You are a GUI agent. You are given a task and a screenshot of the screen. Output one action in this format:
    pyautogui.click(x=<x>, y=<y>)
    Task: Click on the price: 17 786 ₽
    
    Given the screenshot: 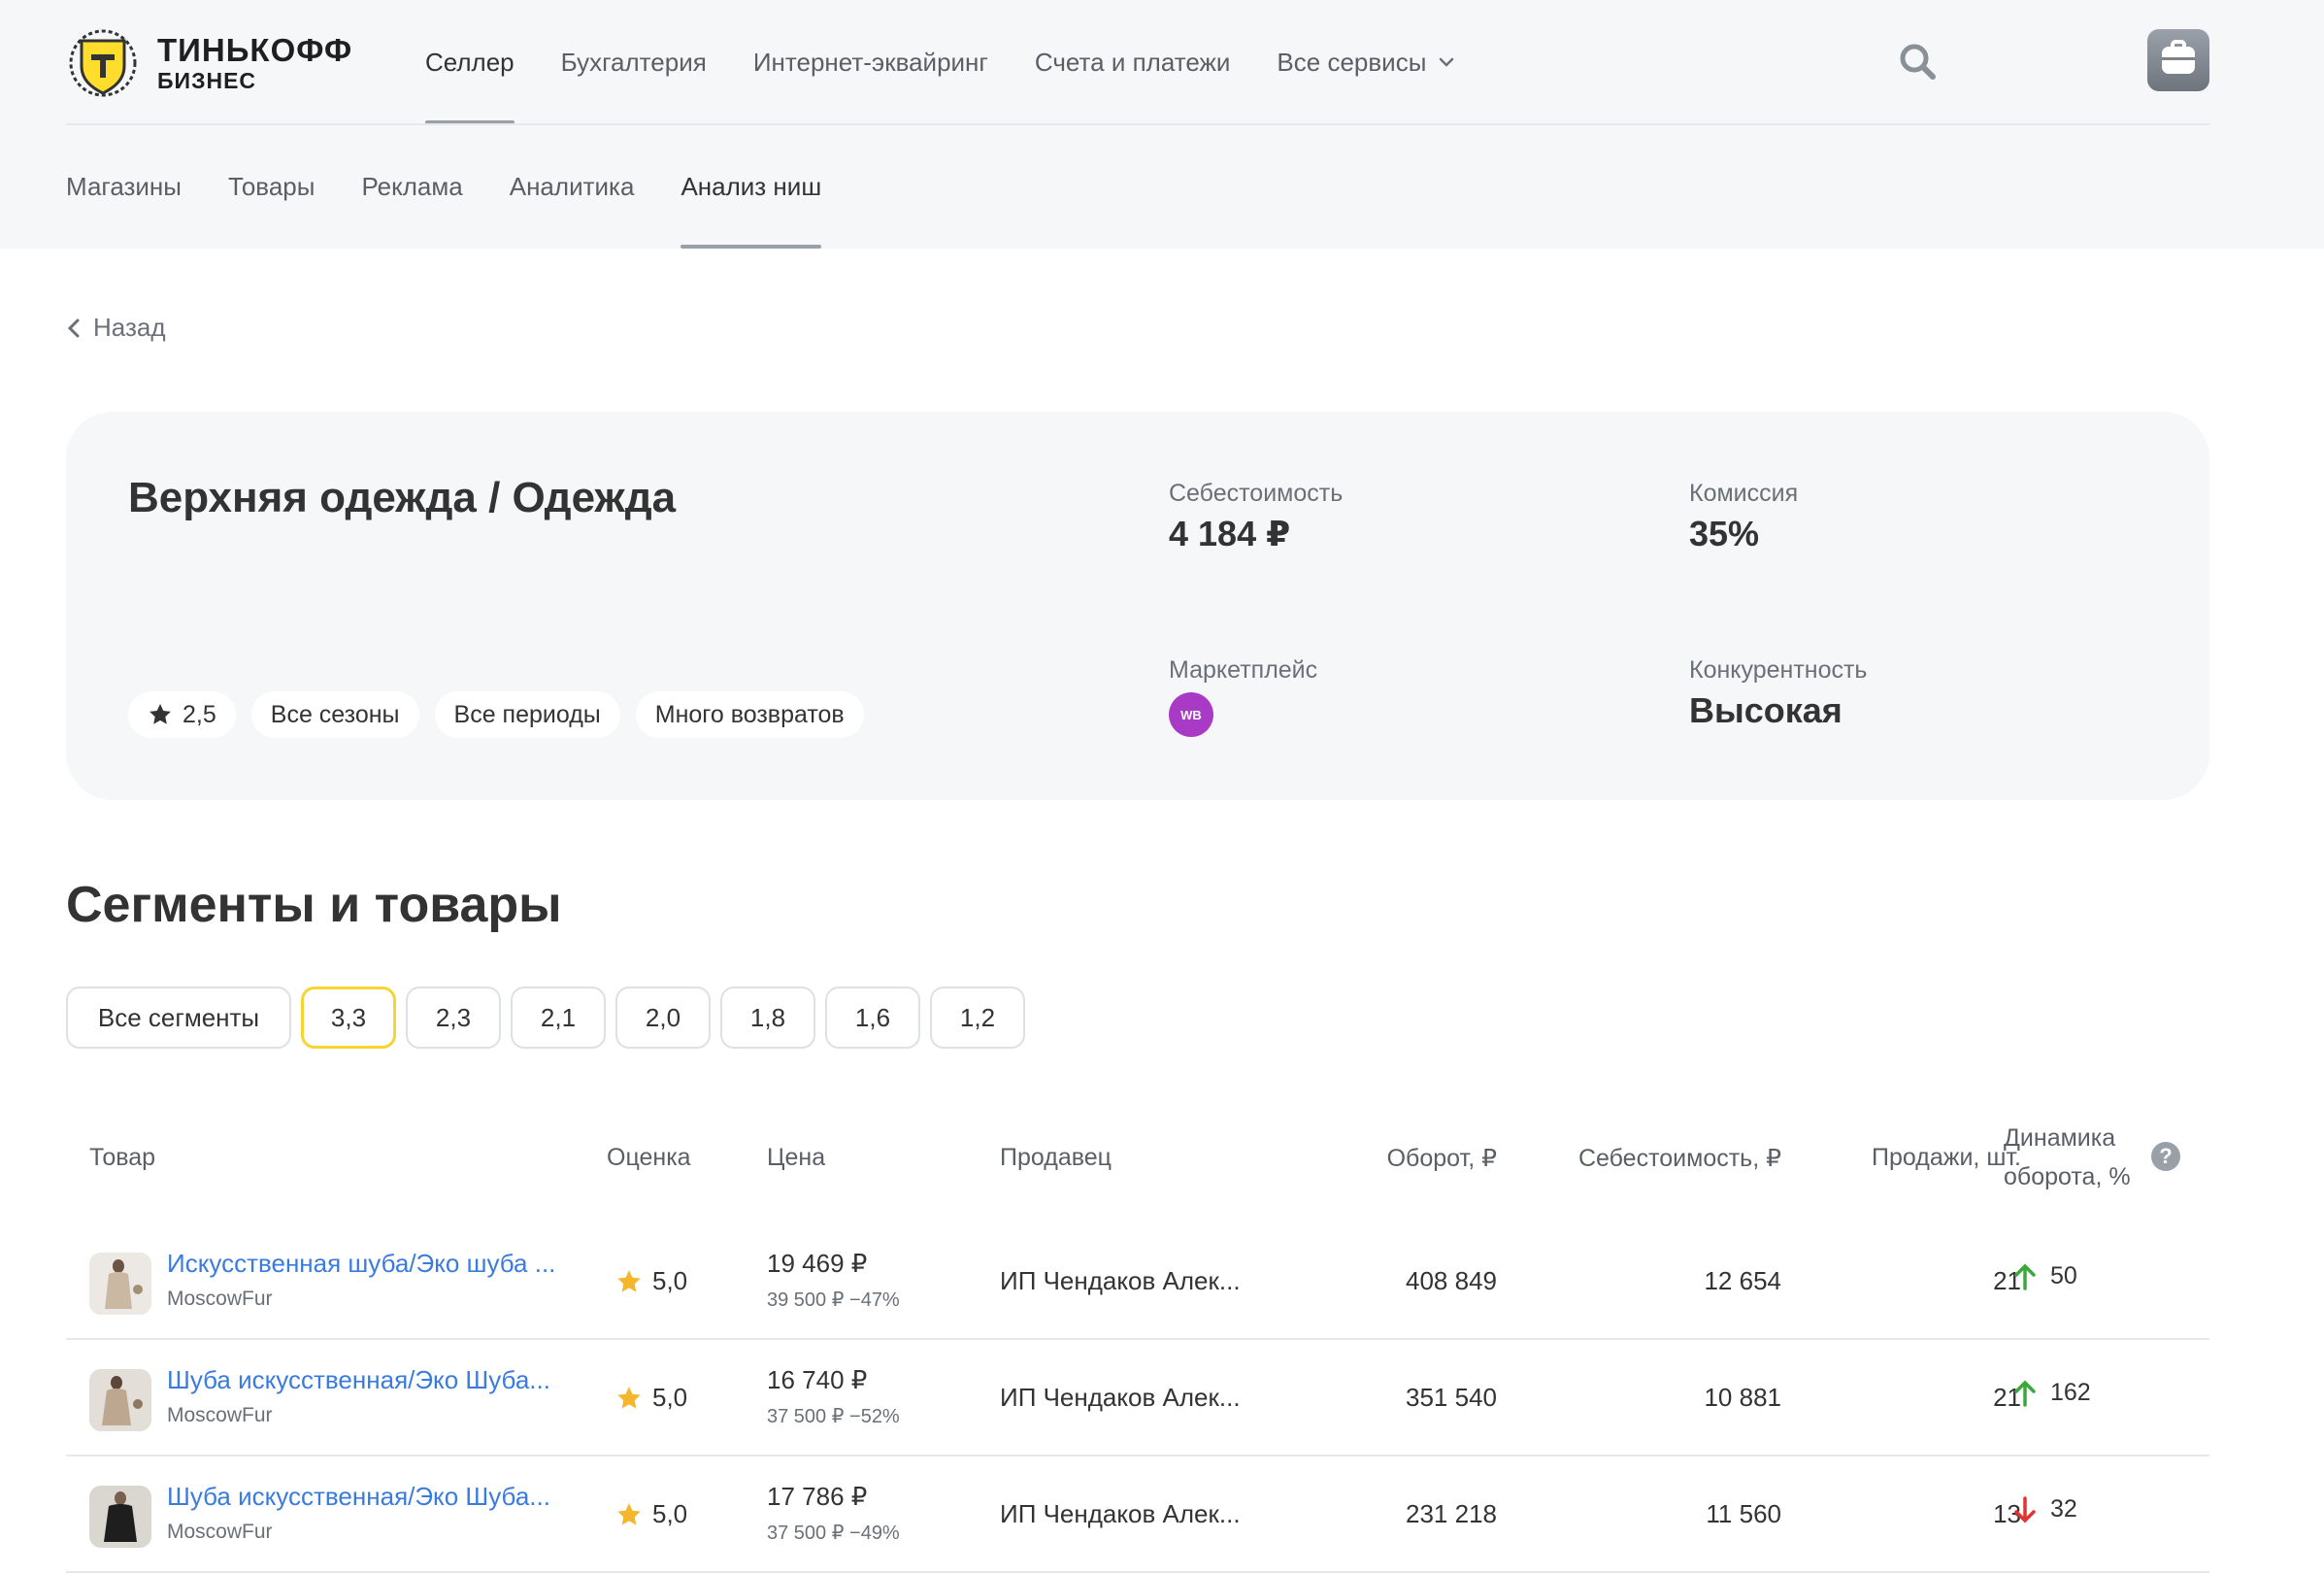 What is the action you would take?
    pyautogui.click(x=817, y=1497)
    